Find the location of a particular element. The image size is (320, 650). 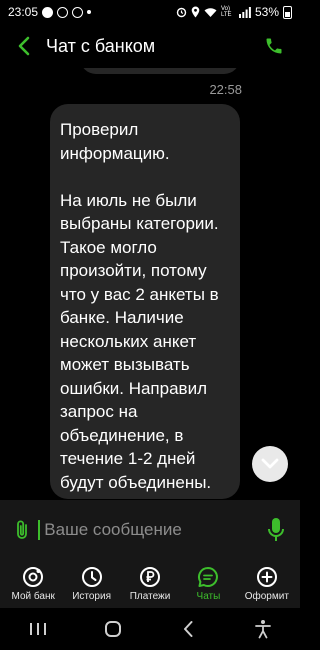

recent-apps-icon is located at coordinates (37, 629).